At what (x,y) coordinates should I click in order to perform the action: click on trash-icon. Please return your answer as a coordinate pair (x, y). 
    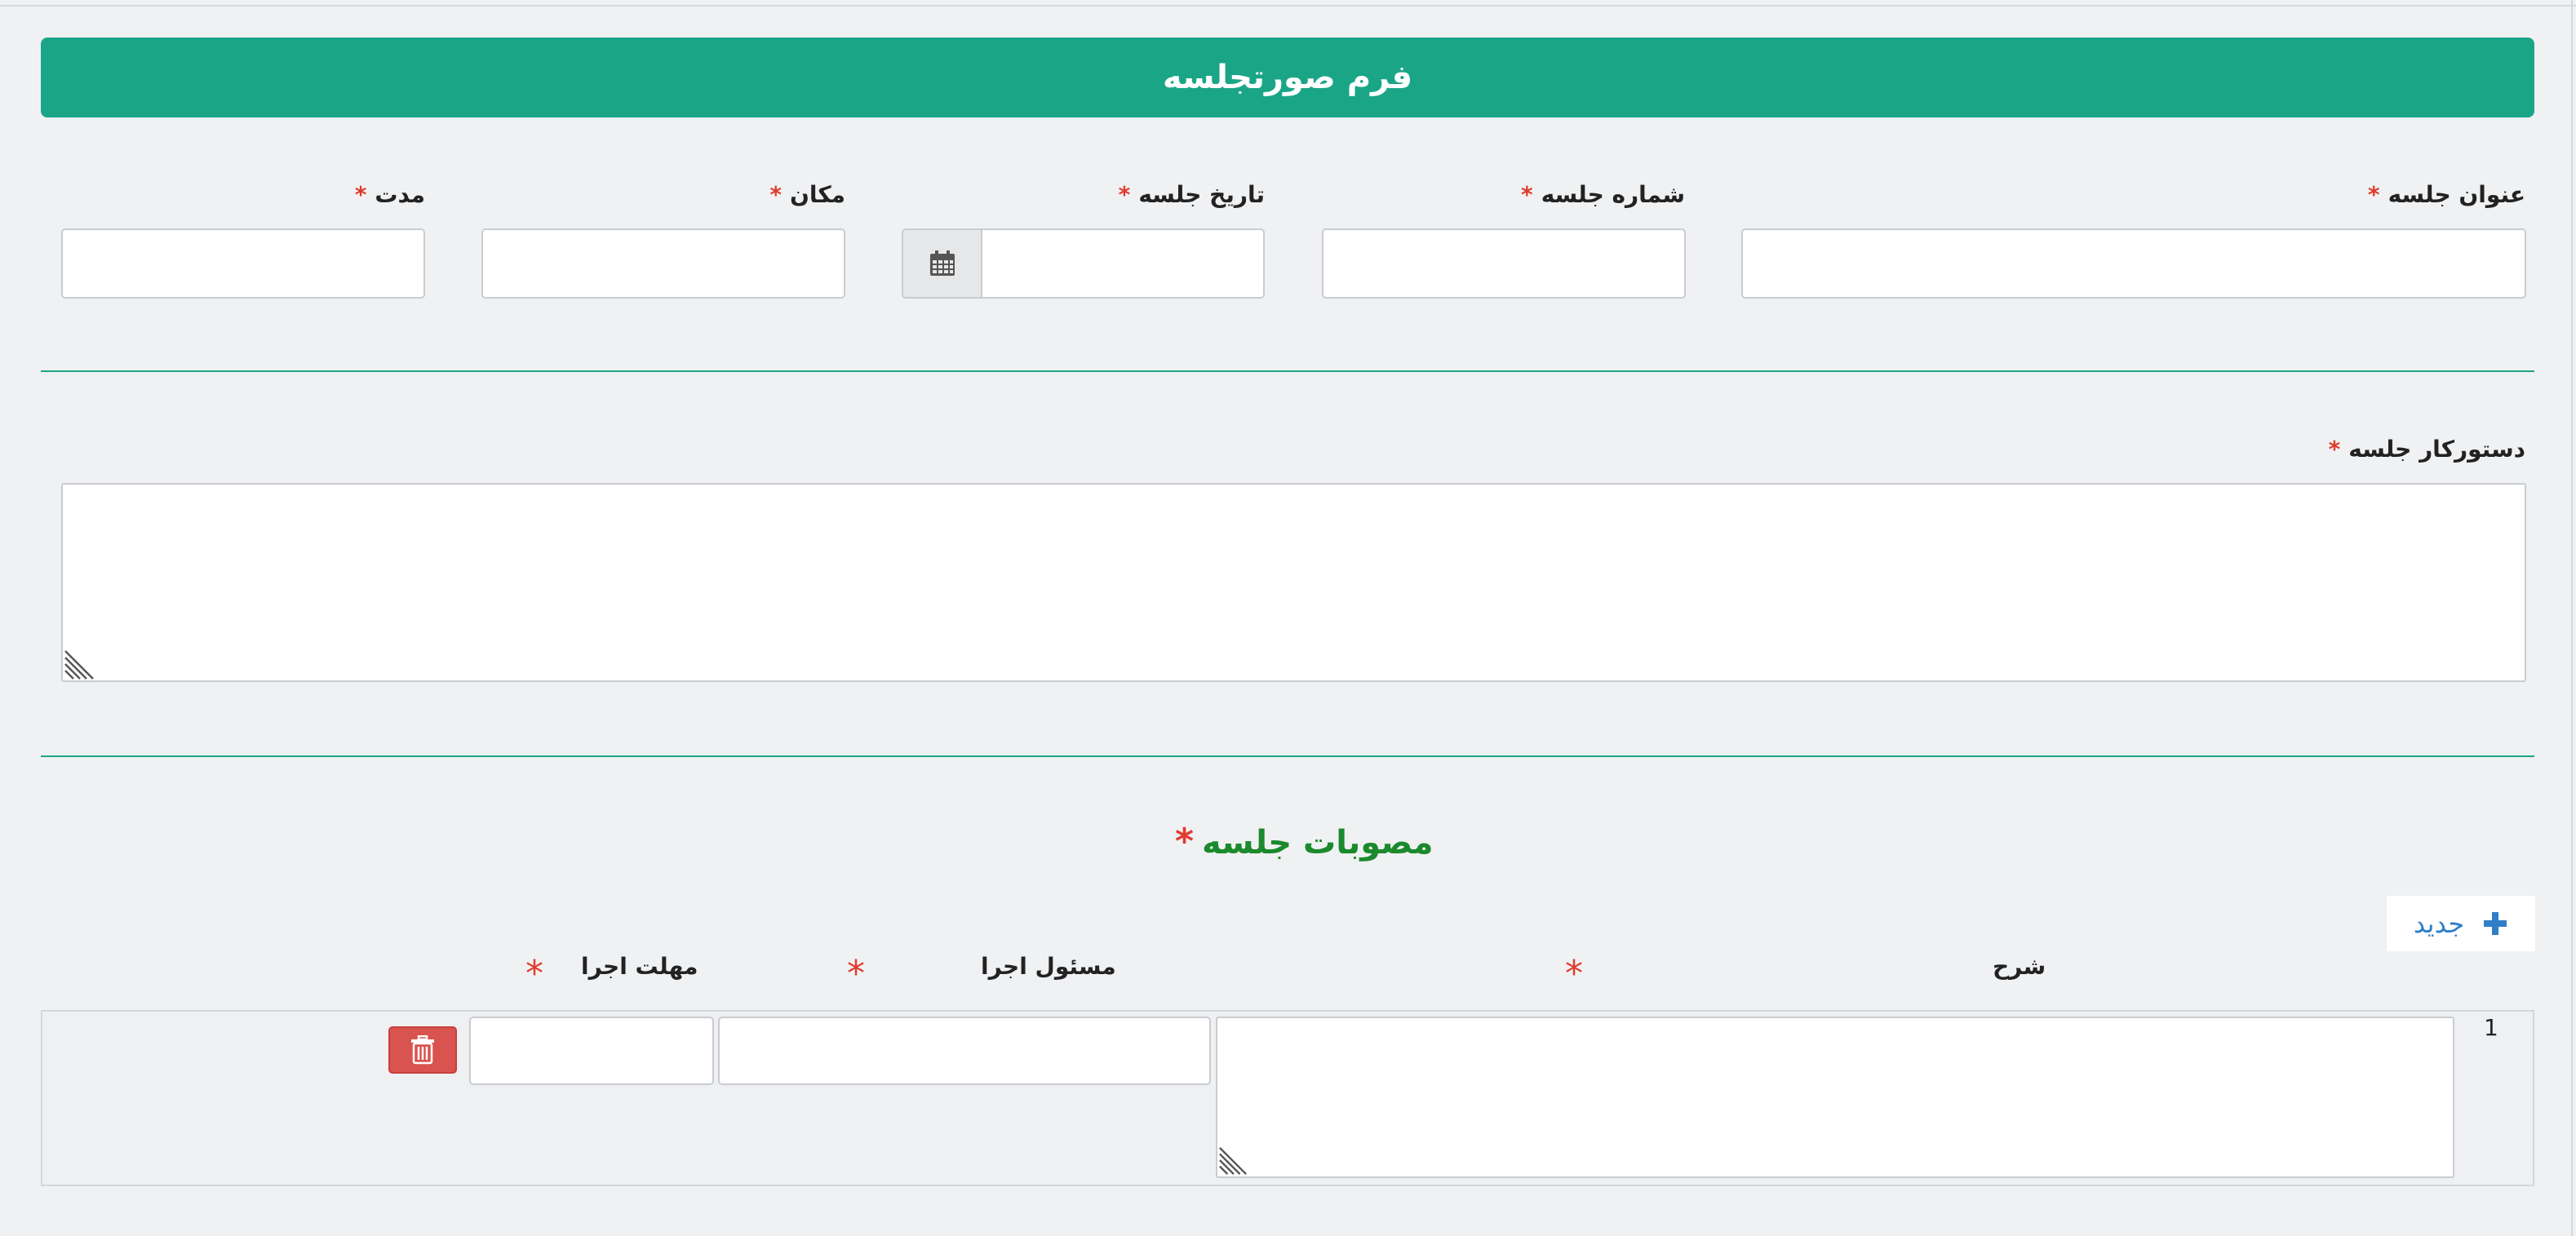
    Looking at the image, I should click on (422, 1050).